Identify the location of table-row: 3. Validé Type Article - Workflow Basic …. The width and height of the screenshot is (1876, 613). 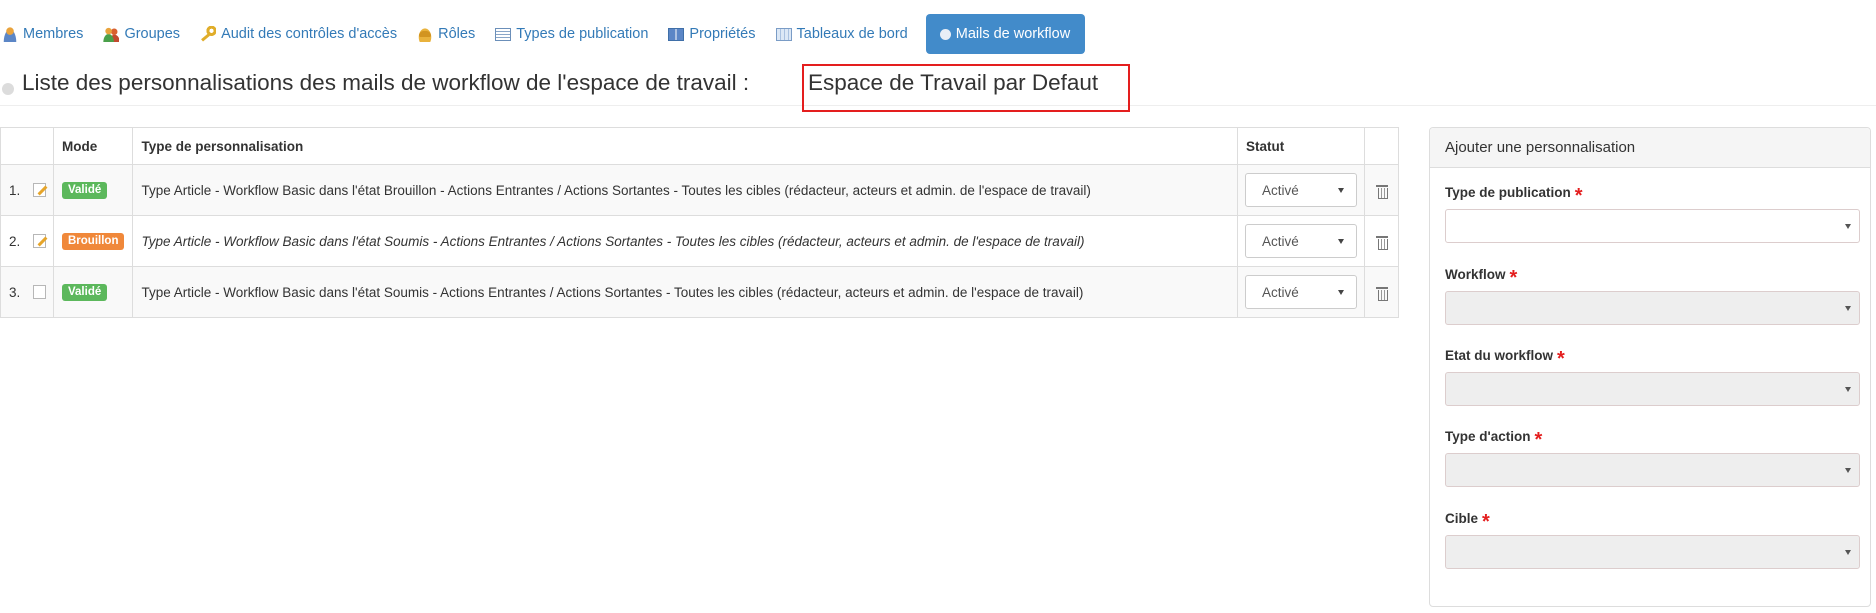
(699, 292).